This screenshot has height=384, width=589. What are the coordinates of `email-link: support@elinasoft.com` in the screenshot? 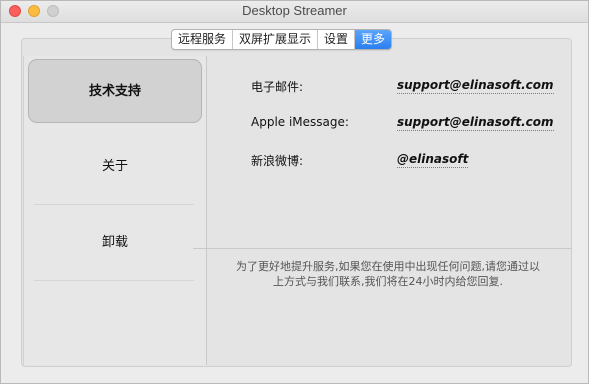 It's located at (475, 86).